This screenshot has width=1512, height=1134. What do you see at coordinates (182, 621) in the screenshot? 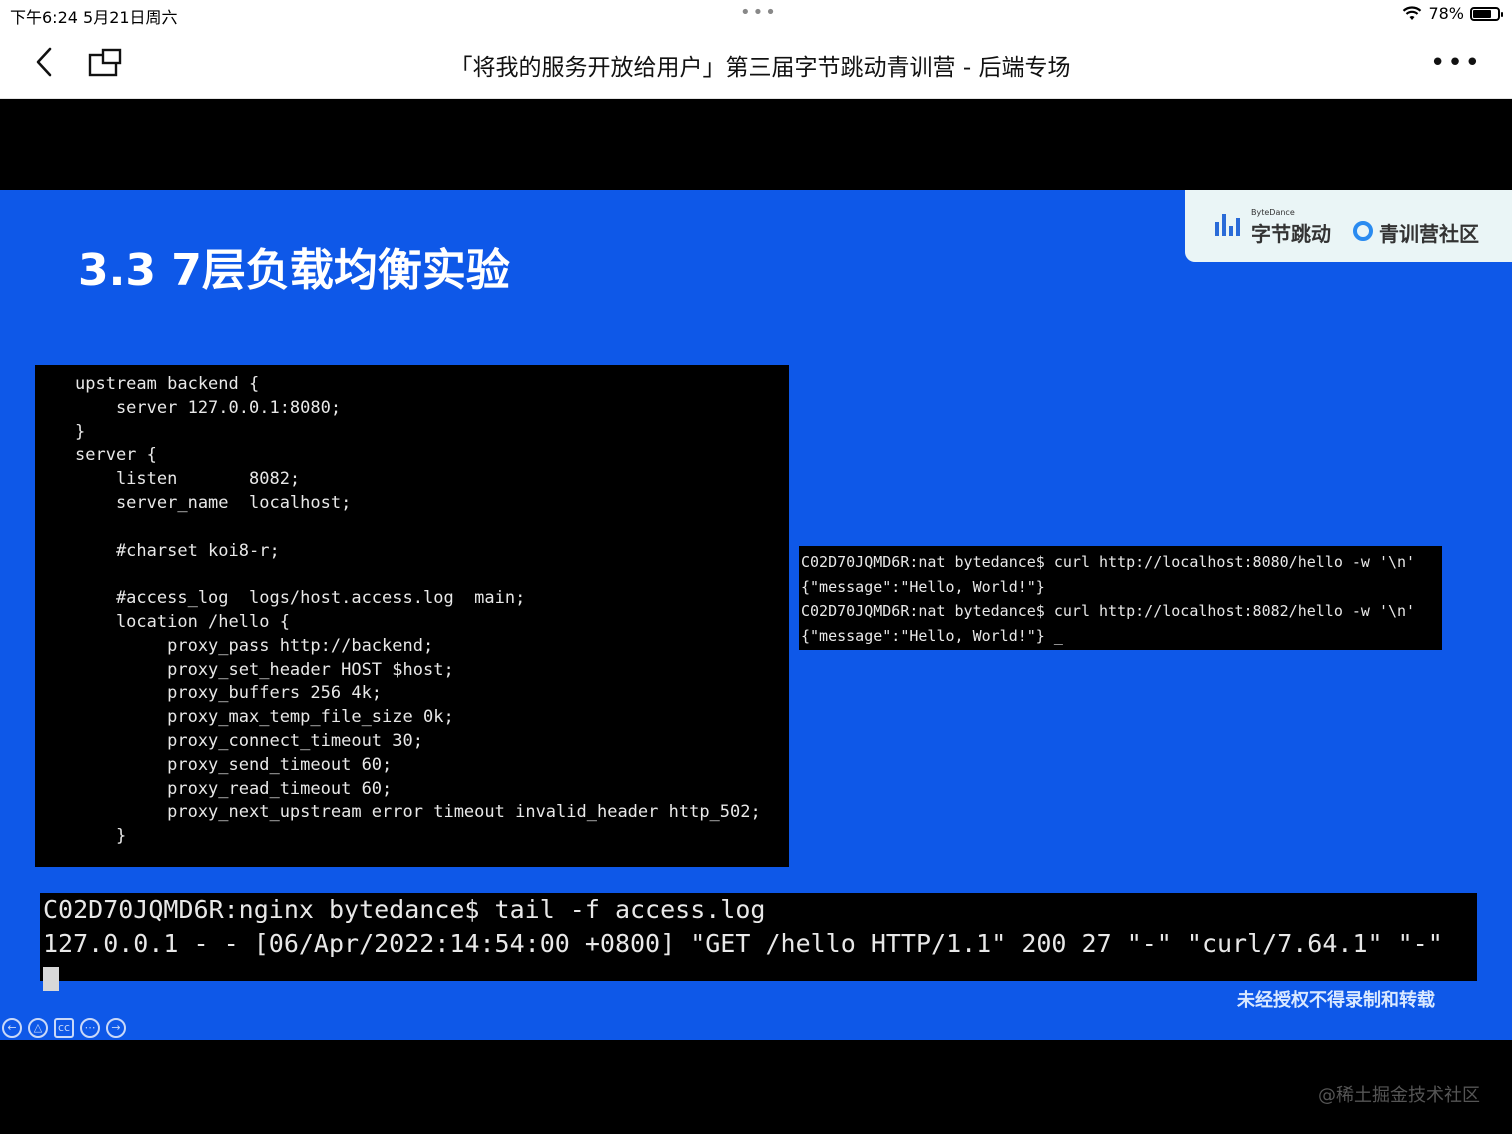
I see `code-line: location /hello {` at bounding box center [182, 621].